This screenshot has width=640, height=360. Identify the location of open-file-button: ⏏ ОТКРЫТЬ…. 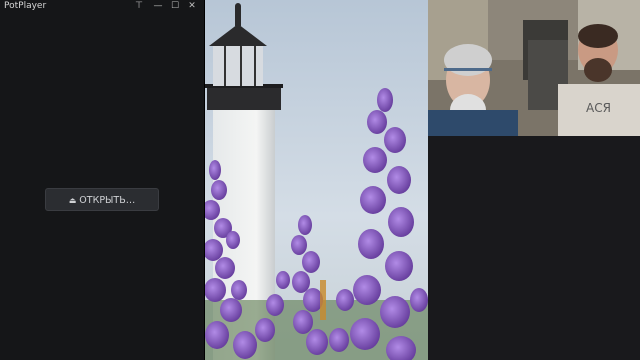
(102, 199).